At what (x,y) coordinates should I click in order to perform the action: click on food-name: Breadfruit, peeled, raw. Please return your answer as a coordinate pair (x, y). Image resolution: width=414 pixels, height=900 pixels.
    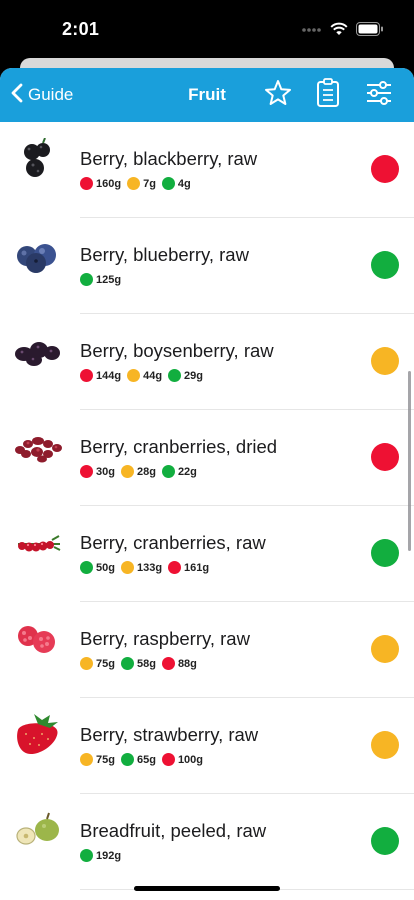
    Looking at the image, I should click on (173, 830).